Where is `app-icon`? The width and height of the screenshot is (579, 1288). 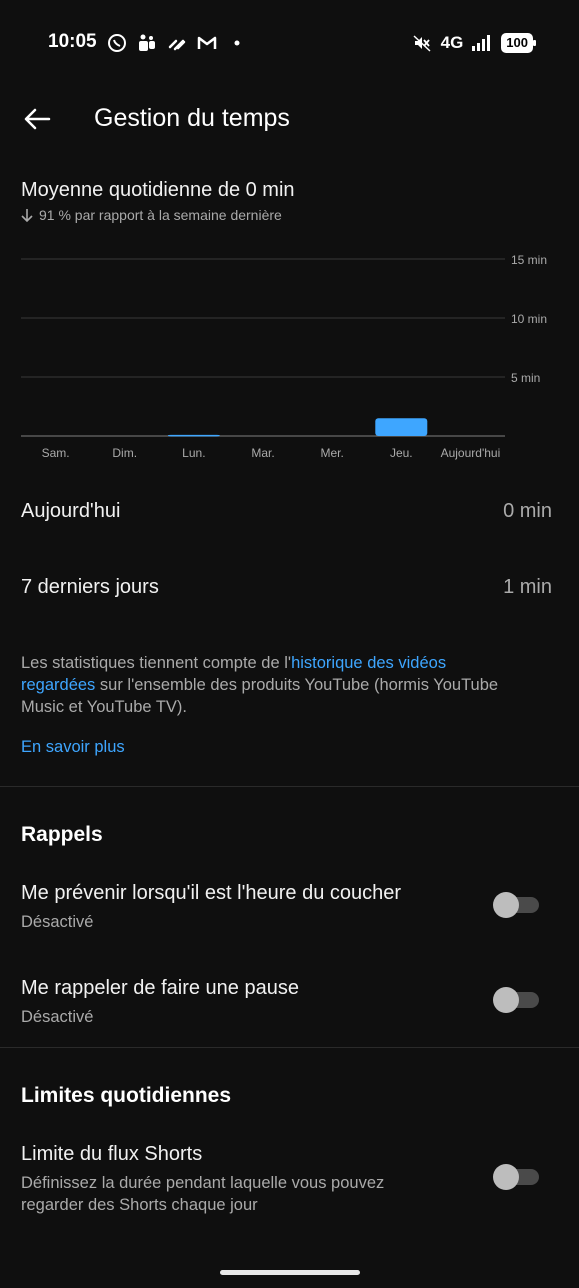 app-icon is located at coordinates (177, 43).